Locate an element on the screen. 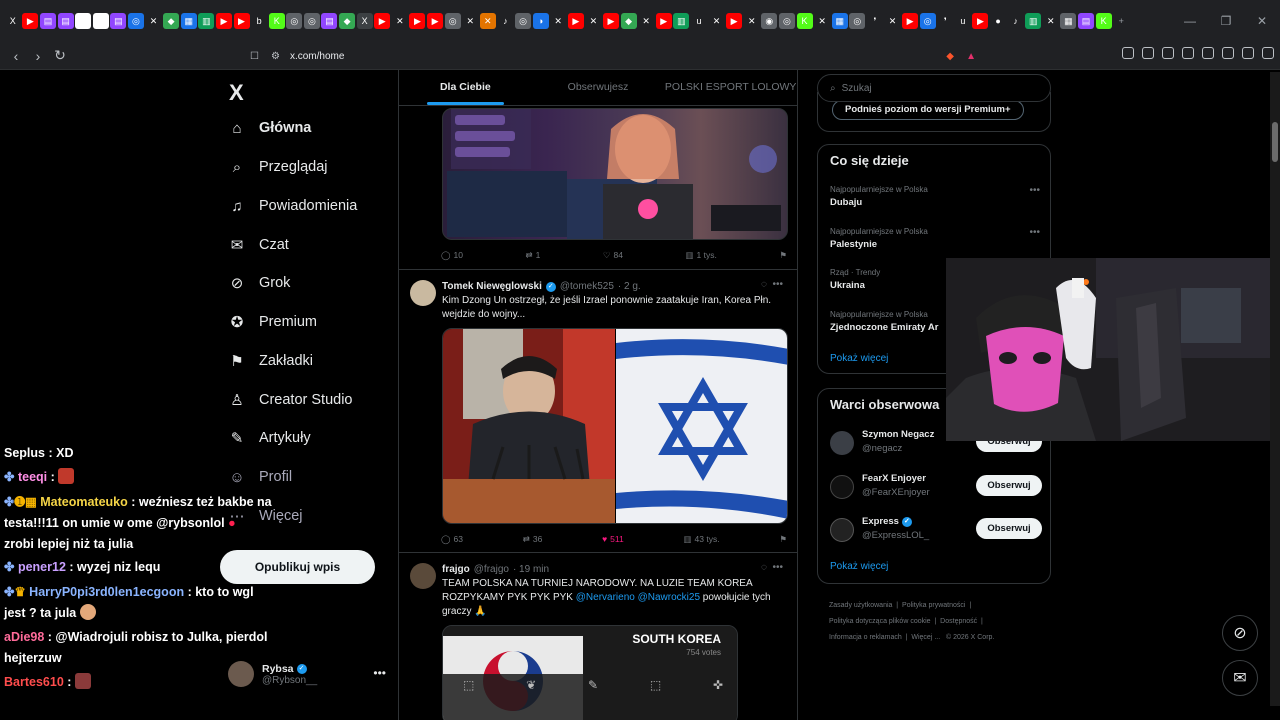  browser-tab-icon: ● is located at coordinates (998, 21).